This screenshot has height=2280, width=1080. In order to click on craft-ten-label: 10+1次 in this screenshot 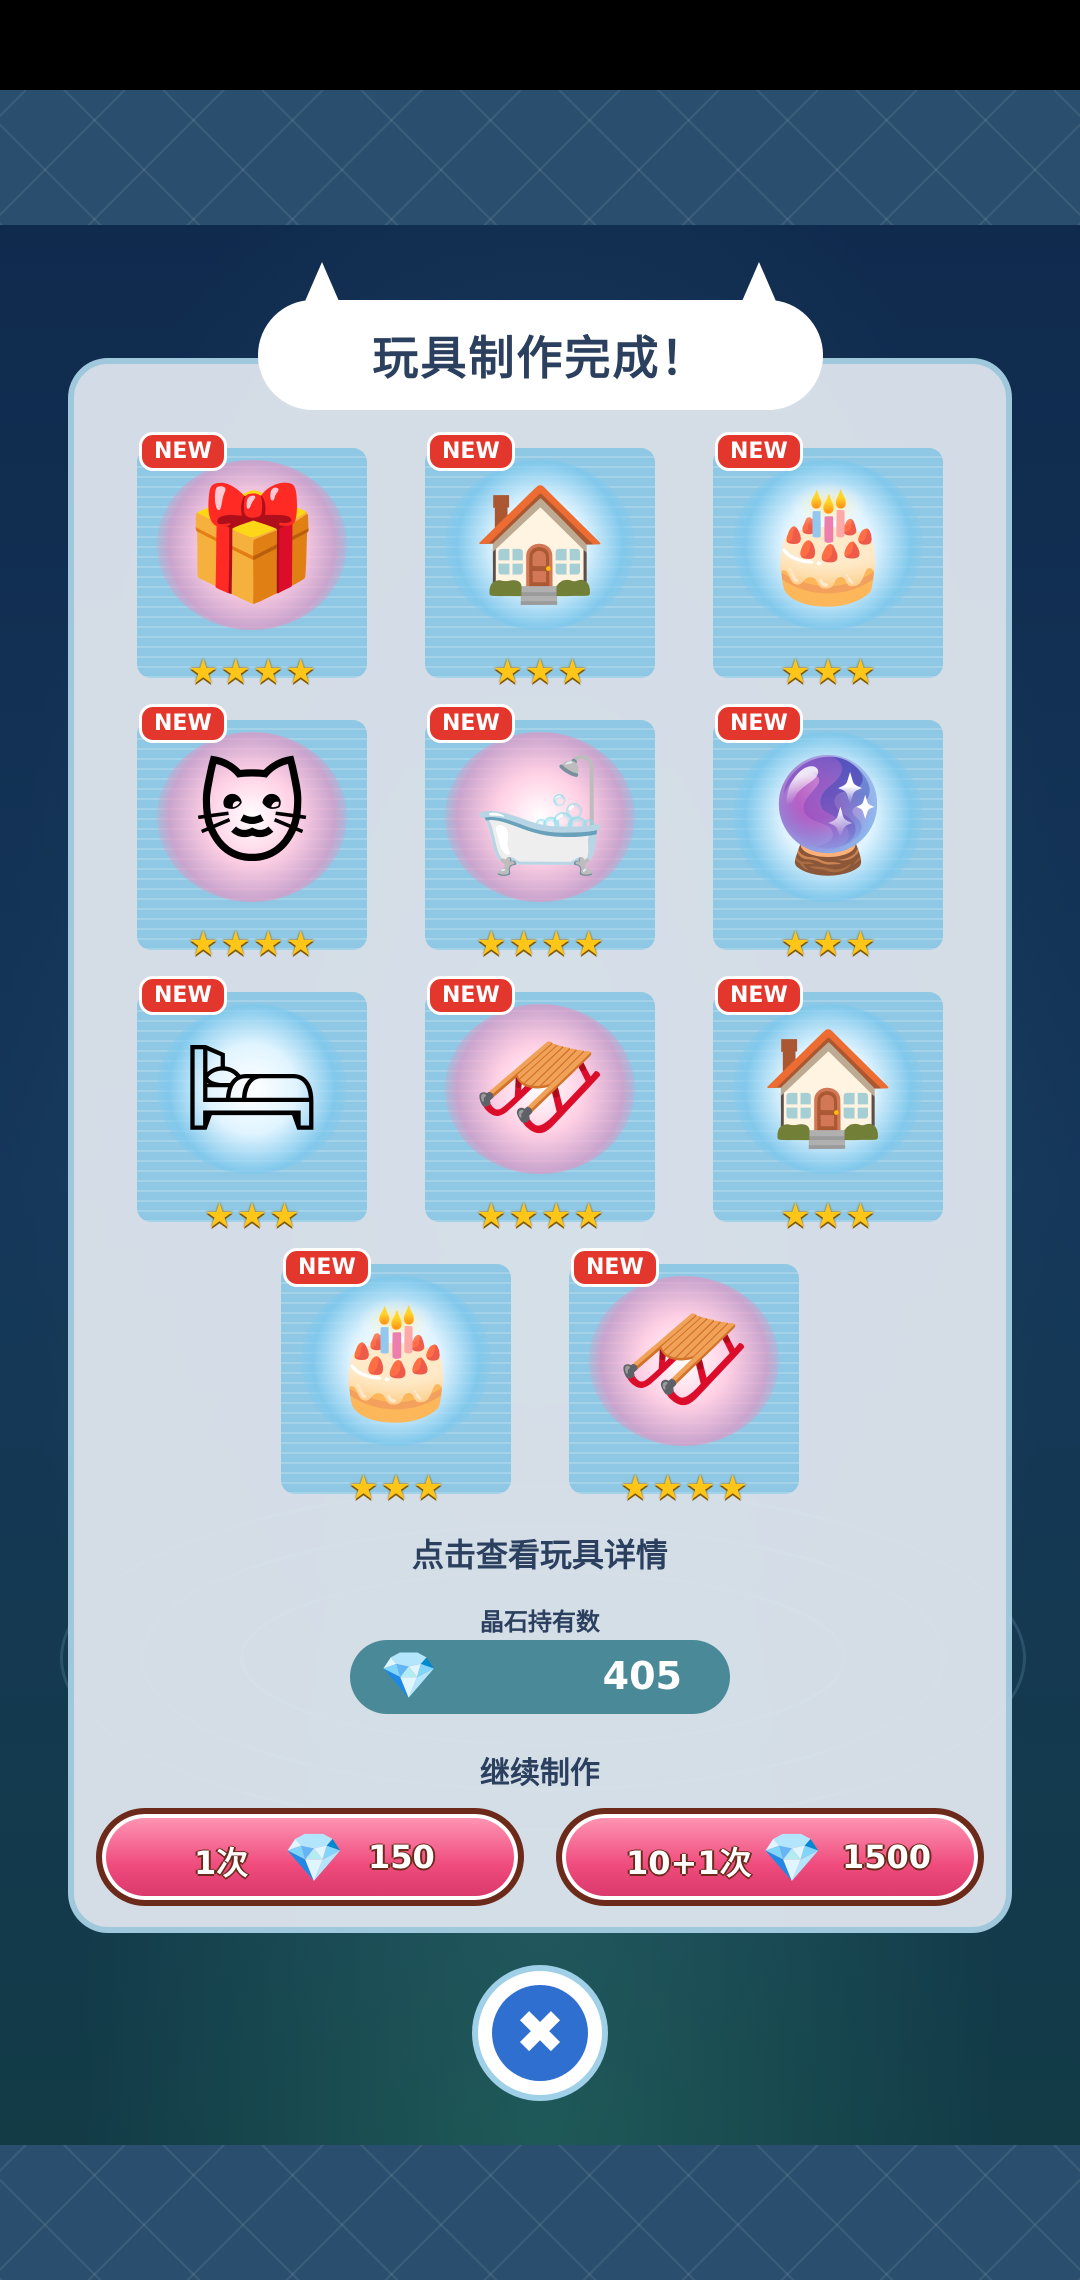, I will do `click(689, 1863)`.